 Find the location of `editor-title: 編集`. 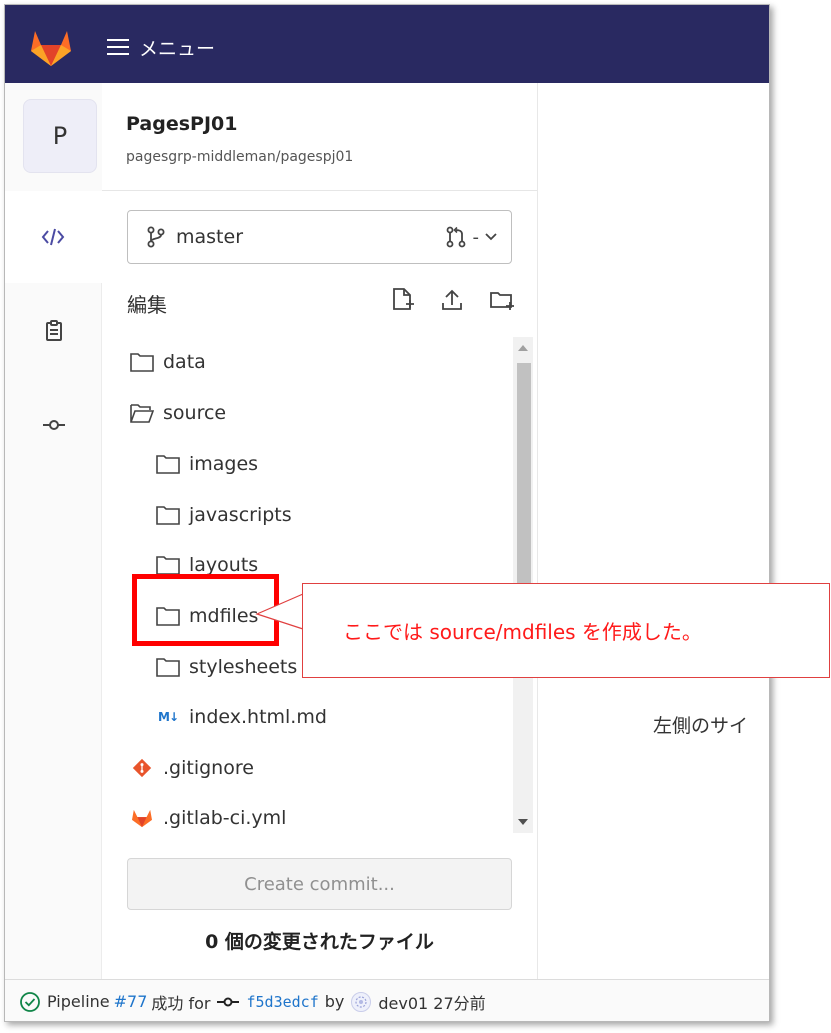

editor-title: 編集 is located at coordinates (147, 305).